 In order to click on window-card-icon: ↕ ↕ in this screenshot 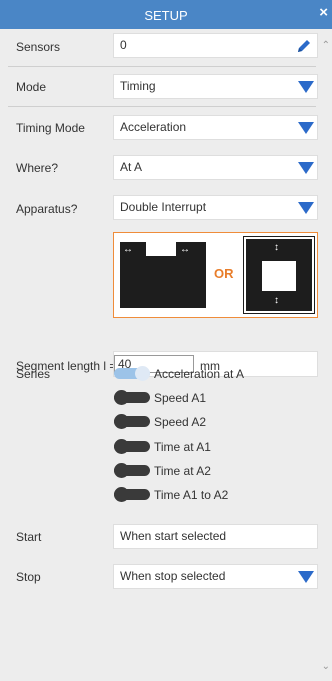, I will do `click(279, 275)`.